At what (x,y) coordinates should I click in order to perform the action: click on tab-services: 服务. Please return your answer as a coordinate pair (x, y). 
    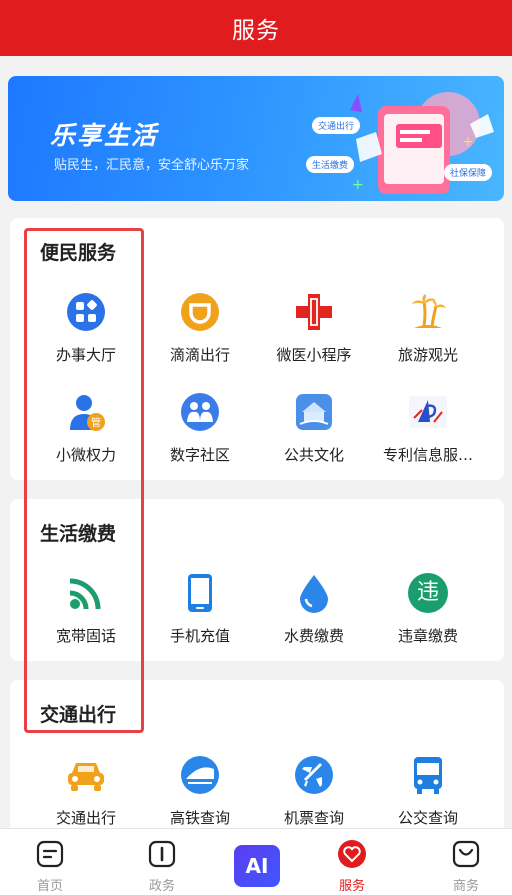
    Looking at the image, I should click on (352, 866).